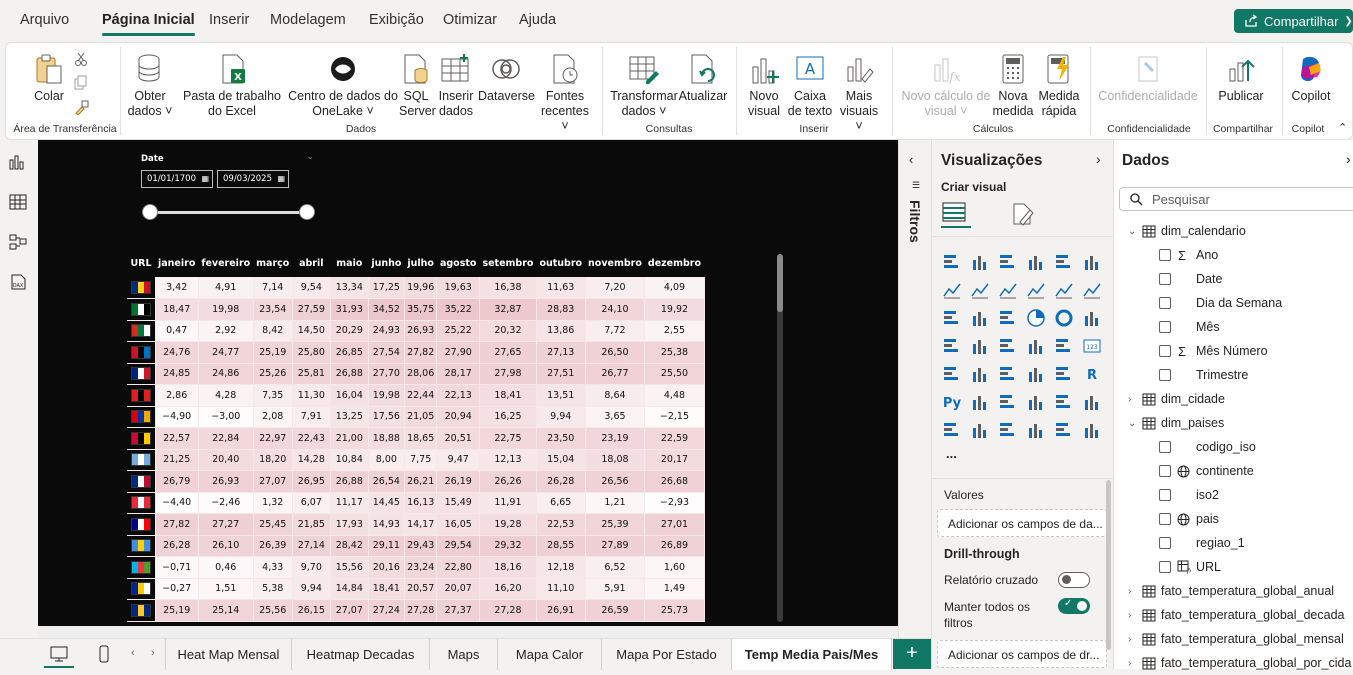  Describe the element at coordinates (561, 263) in the screenshot. I see `column-header-month: outubro` at that location.